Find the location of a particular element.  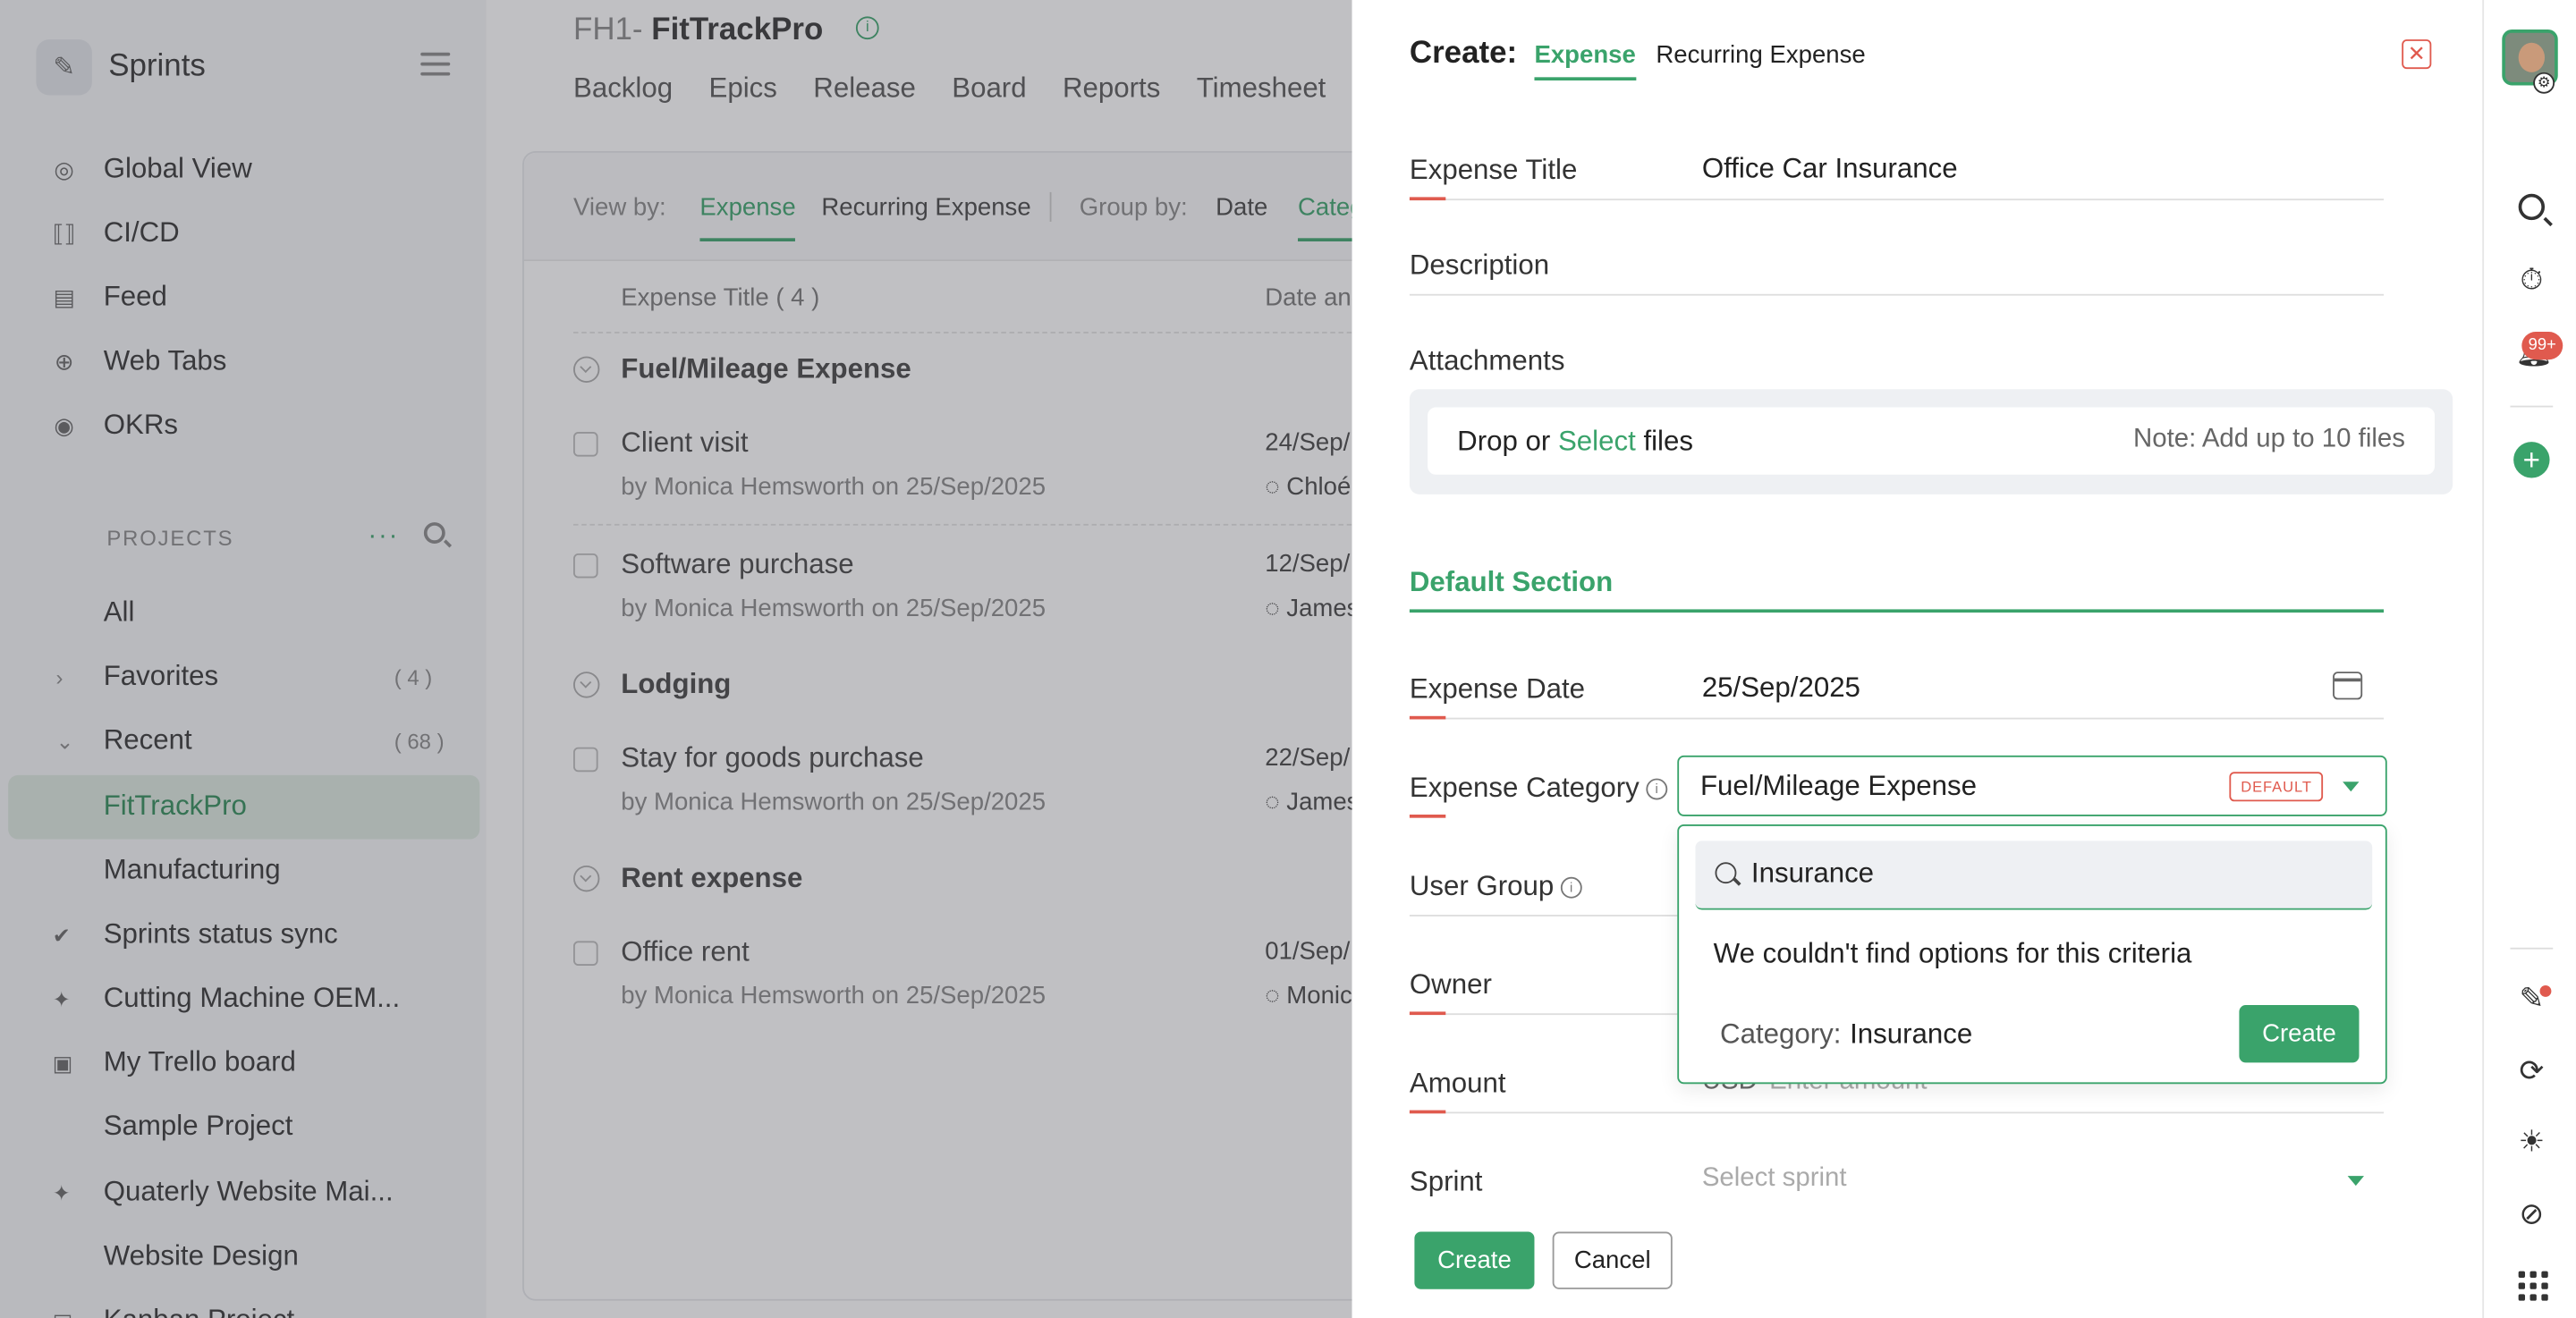

drop-text: Drop or Select files is located at coordinates (1575, 443).